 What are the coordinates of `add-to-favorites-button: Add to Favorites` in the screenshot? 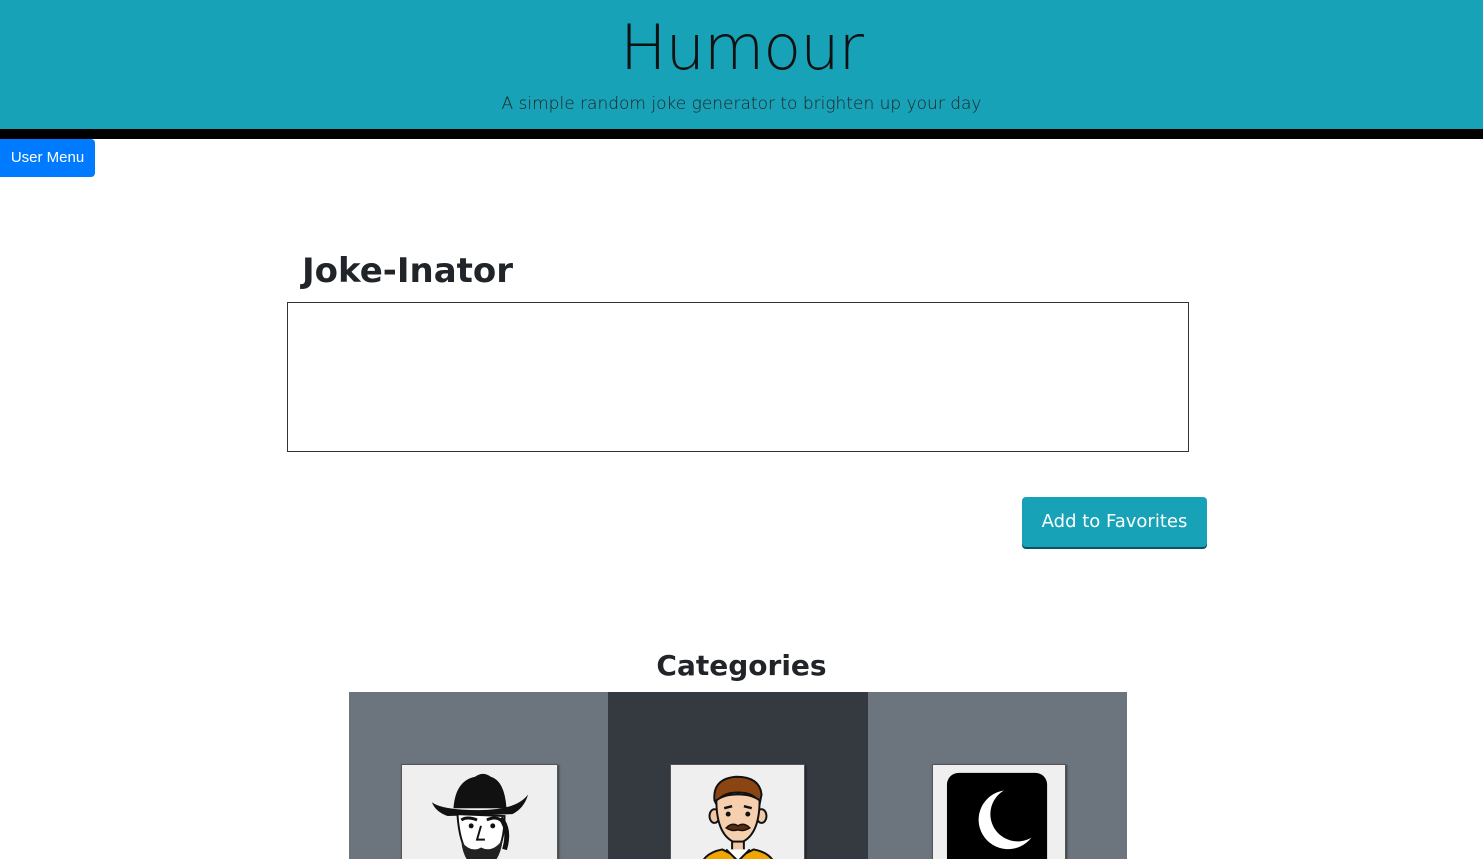 It's located at (1114, 522).